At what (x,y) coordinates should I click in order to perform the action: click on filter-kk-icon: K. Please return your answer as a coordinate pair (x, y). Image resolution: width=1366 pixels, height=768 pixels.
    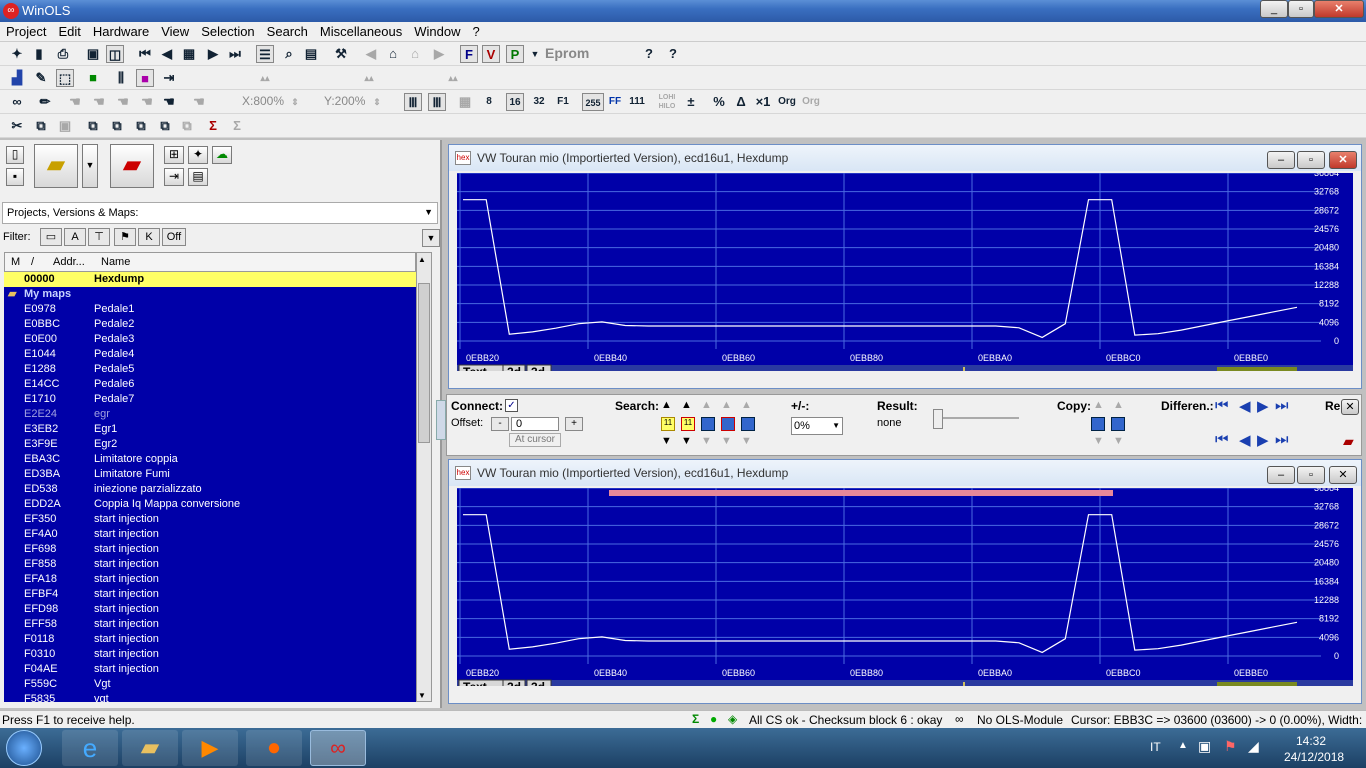
    Looking at the image, I should click on (149, 237).